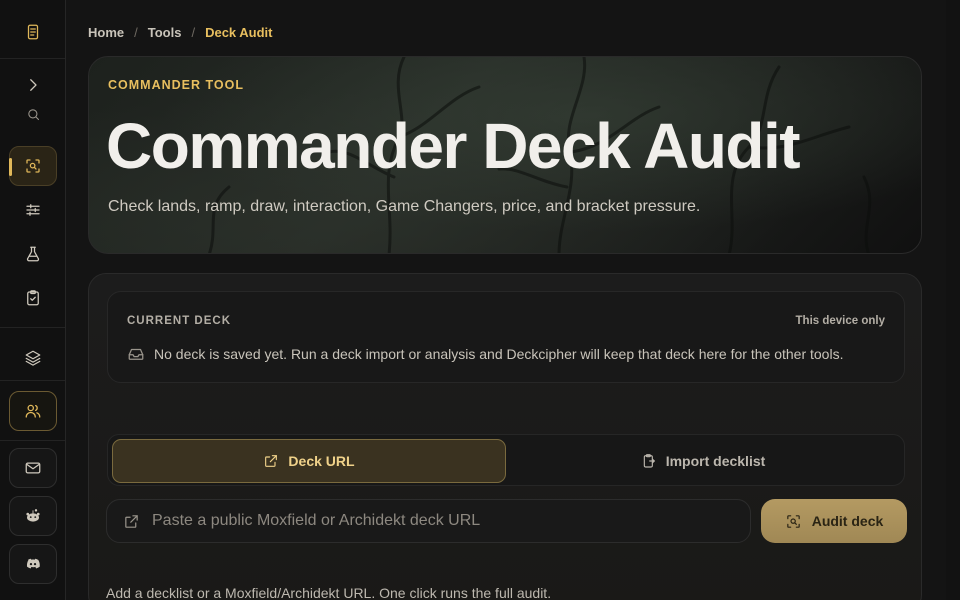 This screenshot has width=960, height=600. Describe the element at coordinates (453, 146) in the screenshot. I see `page-title: Commander Deck Audit` at that location.